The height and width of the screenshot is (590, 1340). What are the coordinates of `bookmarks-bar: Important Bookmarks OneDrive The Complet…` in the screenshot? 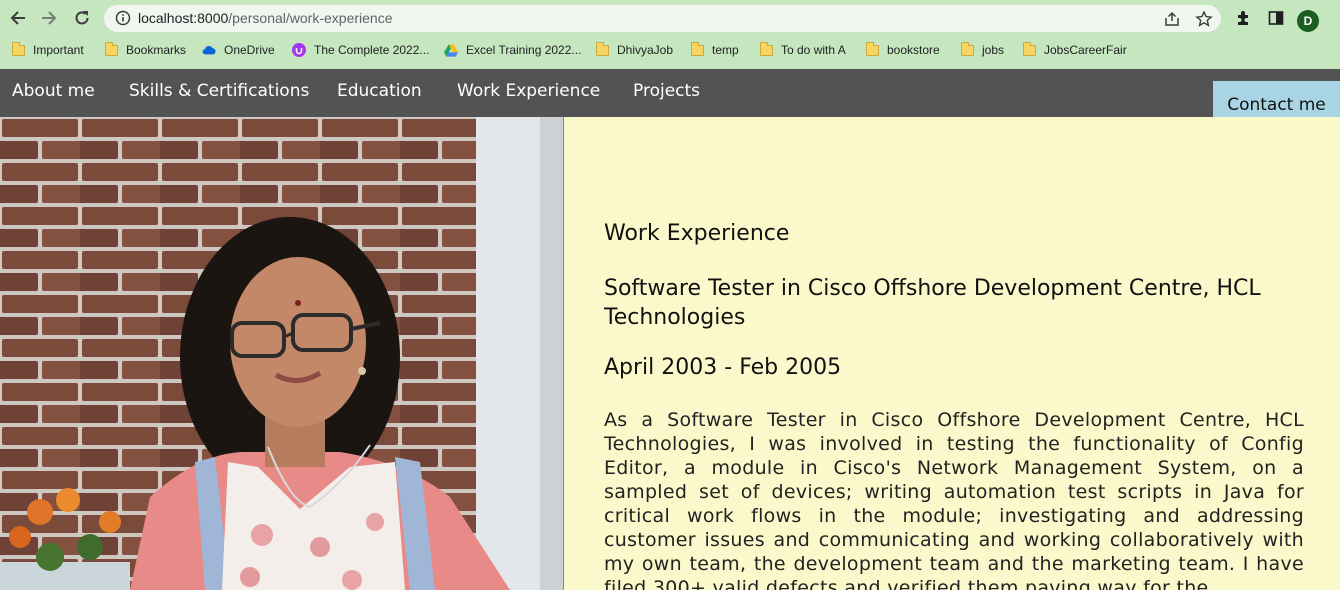 It's located at (670, 50).